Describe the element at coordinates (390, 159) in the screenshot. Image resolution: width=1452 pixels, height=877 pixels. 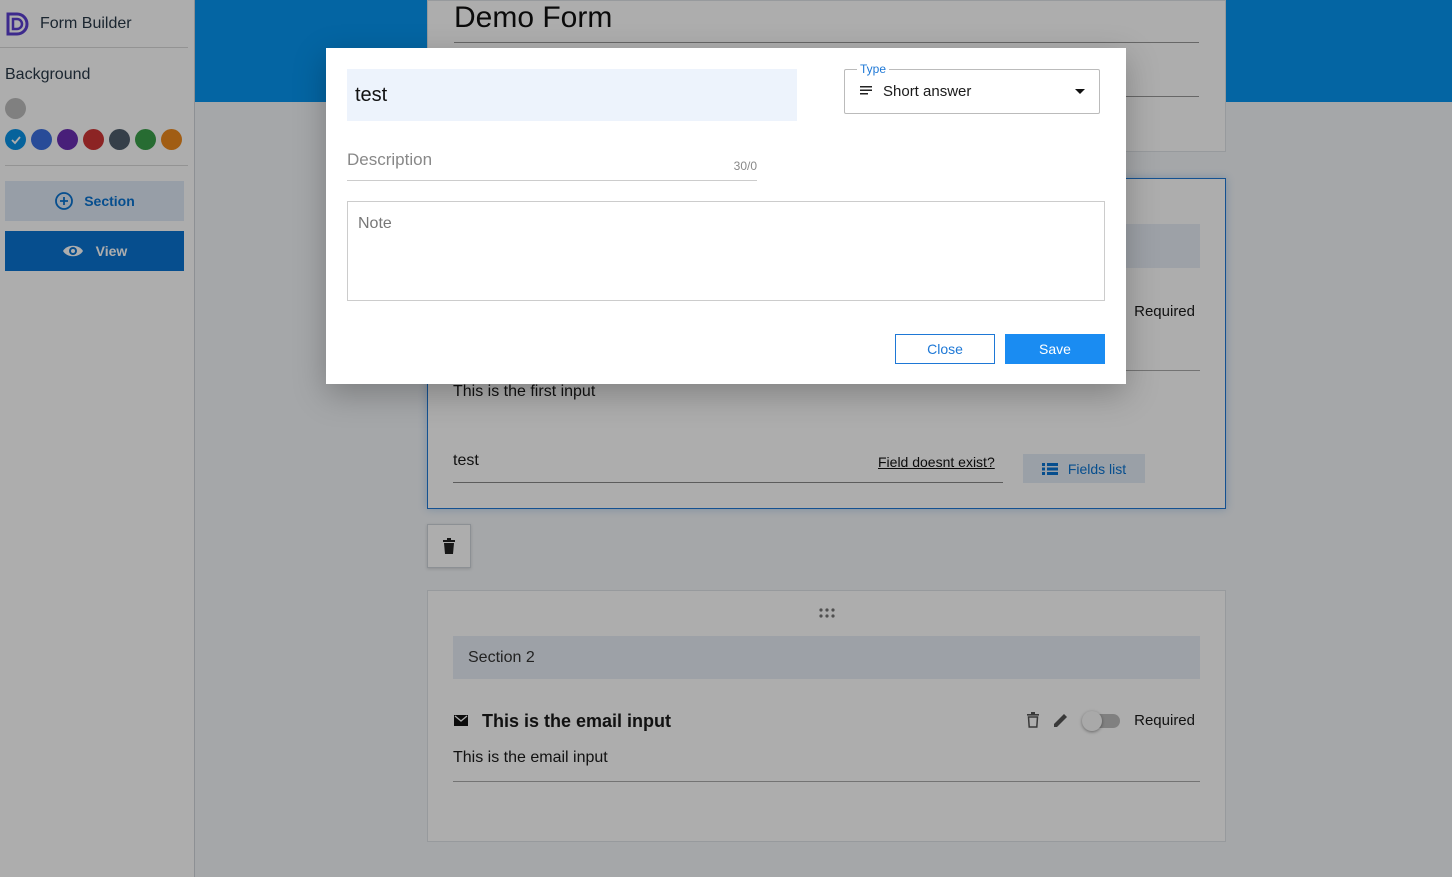
I see `description-placeholder: Description` at that location.